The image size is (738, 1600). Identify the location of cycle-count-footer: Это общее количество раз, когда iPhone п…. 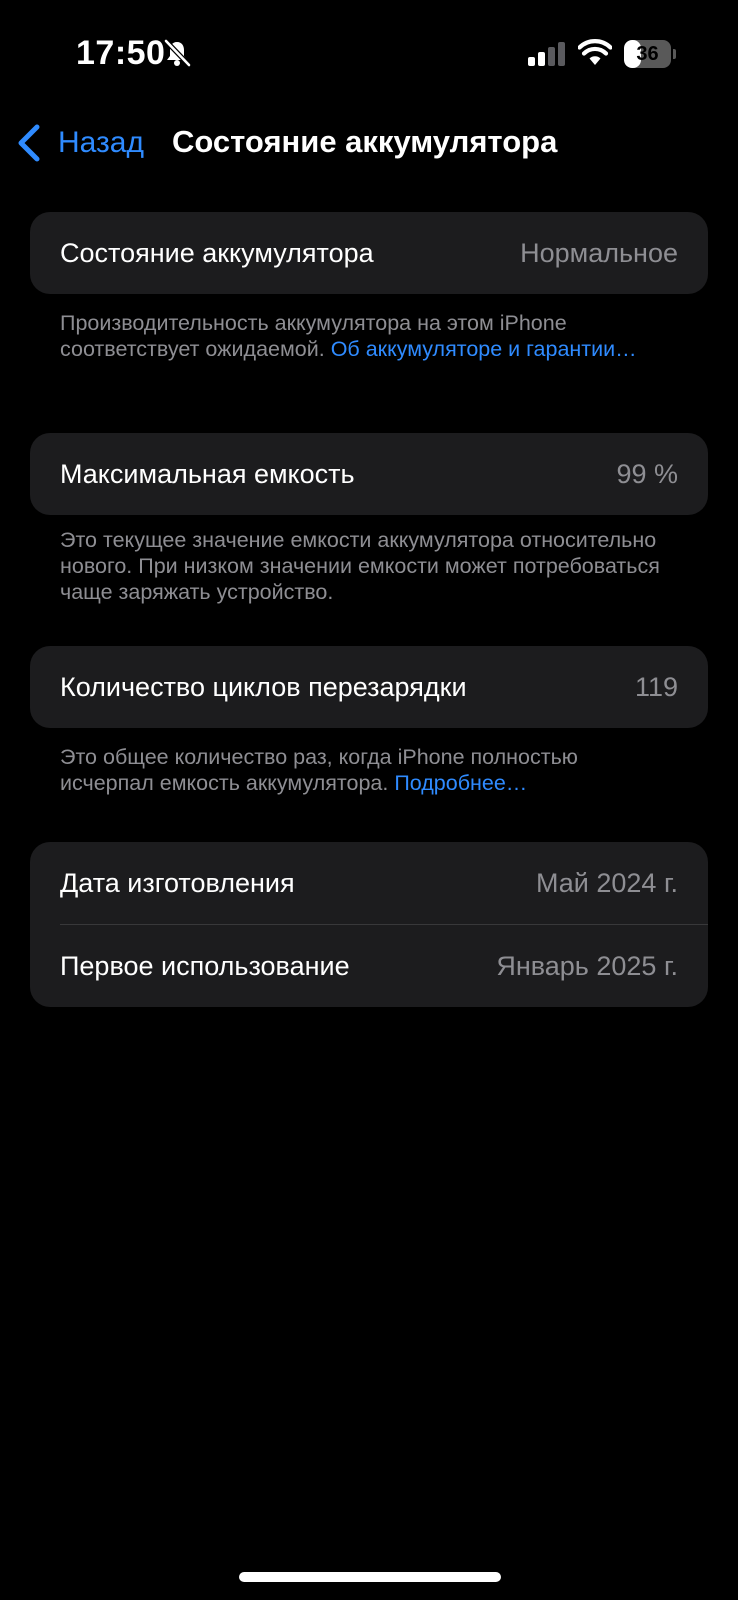
(360, 770).